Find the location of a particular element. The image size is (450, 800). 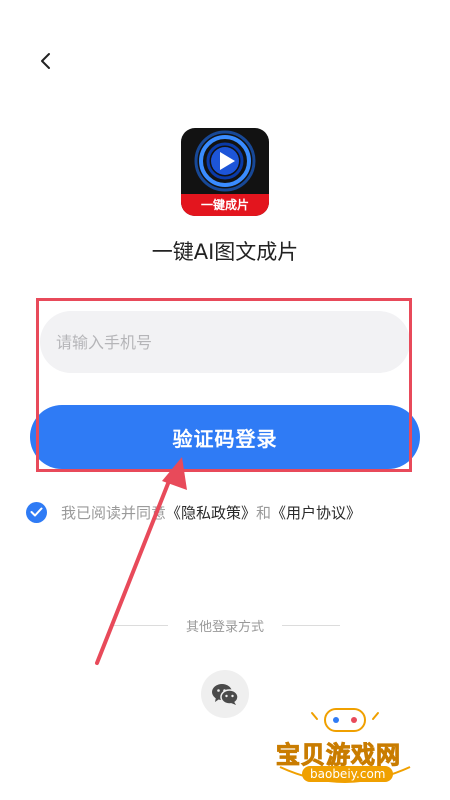

app-icon-banner: 一键成片 is located at coordinates (225, 205).